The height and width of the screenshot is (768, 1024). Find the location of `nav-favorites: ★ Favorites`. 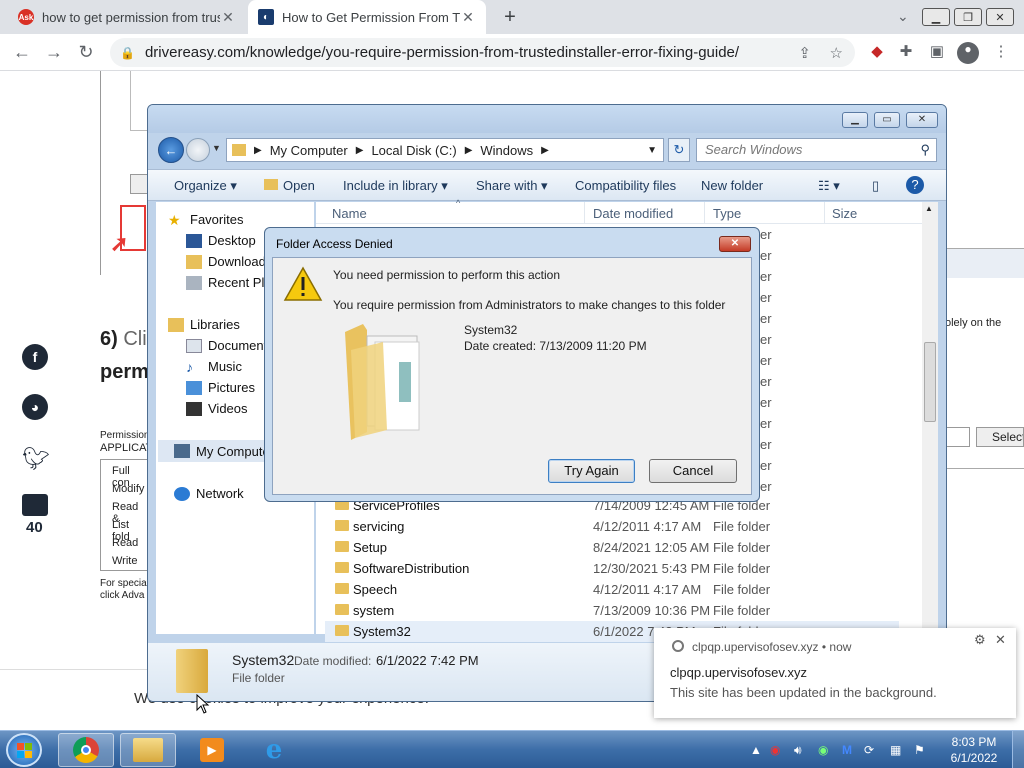

nav-favorites: ★ Favorites is located at coordinates (205, 219).